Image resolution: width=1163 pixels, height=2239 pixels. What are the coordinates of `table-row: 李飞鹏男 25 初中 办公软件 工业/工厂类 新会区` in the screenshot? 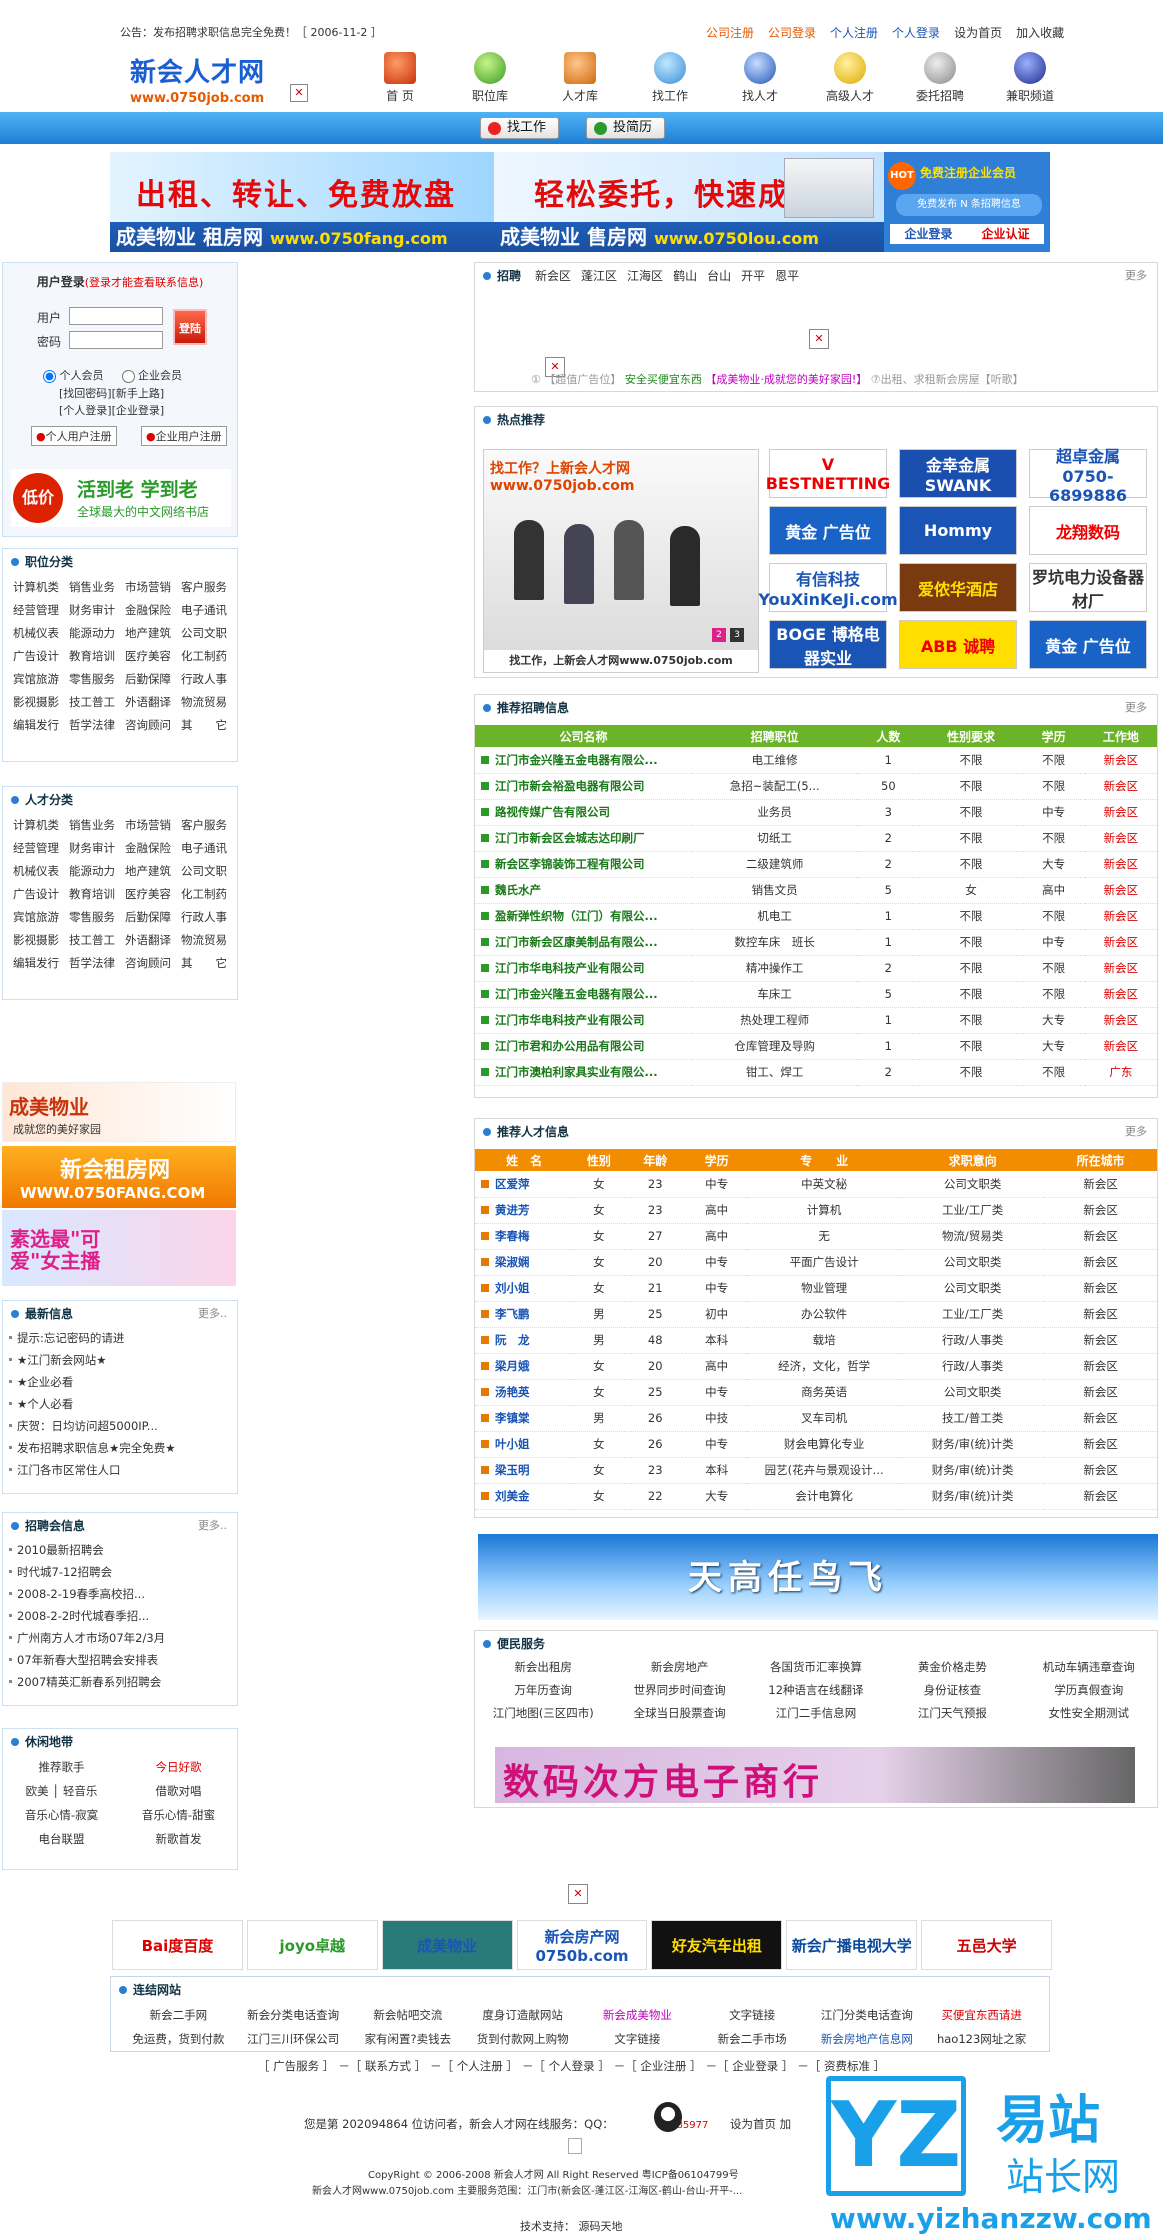 It's located at (816, 1314).